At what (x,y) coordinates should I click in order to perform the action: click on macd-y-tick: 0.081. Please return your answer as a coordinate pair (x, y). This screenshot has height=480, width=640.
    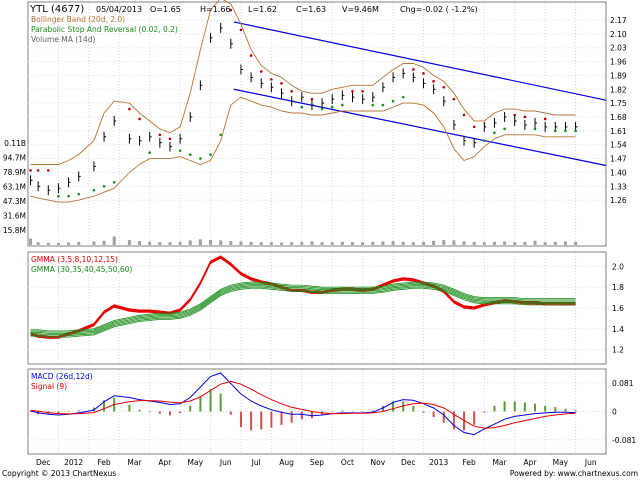
    Looking at the image, I should click on (623, 383).